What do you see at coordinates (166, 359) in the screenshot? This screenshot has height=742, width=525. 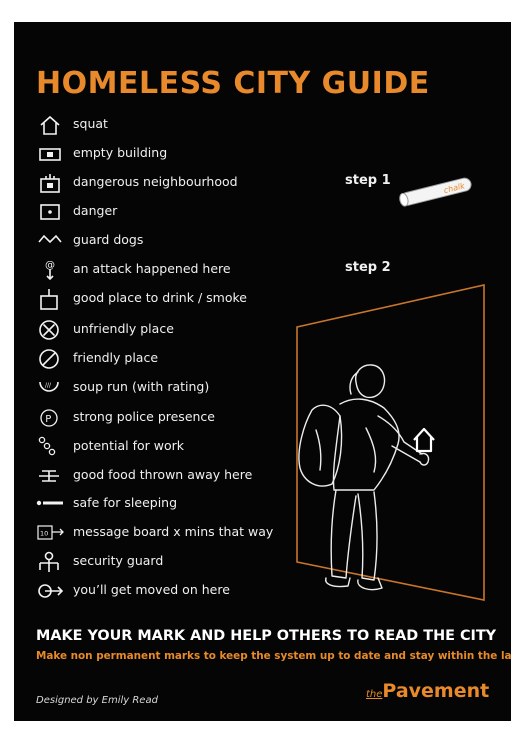 I see `legend-item-friendly-place: friendly place` at bounding box center [166, 359].